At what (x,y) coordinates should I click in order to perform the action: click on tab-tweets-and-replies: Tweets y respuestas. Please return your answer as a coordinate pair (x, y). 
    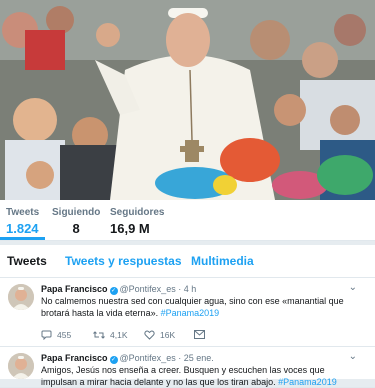
    Looking at the image, I should click on (123, 261).